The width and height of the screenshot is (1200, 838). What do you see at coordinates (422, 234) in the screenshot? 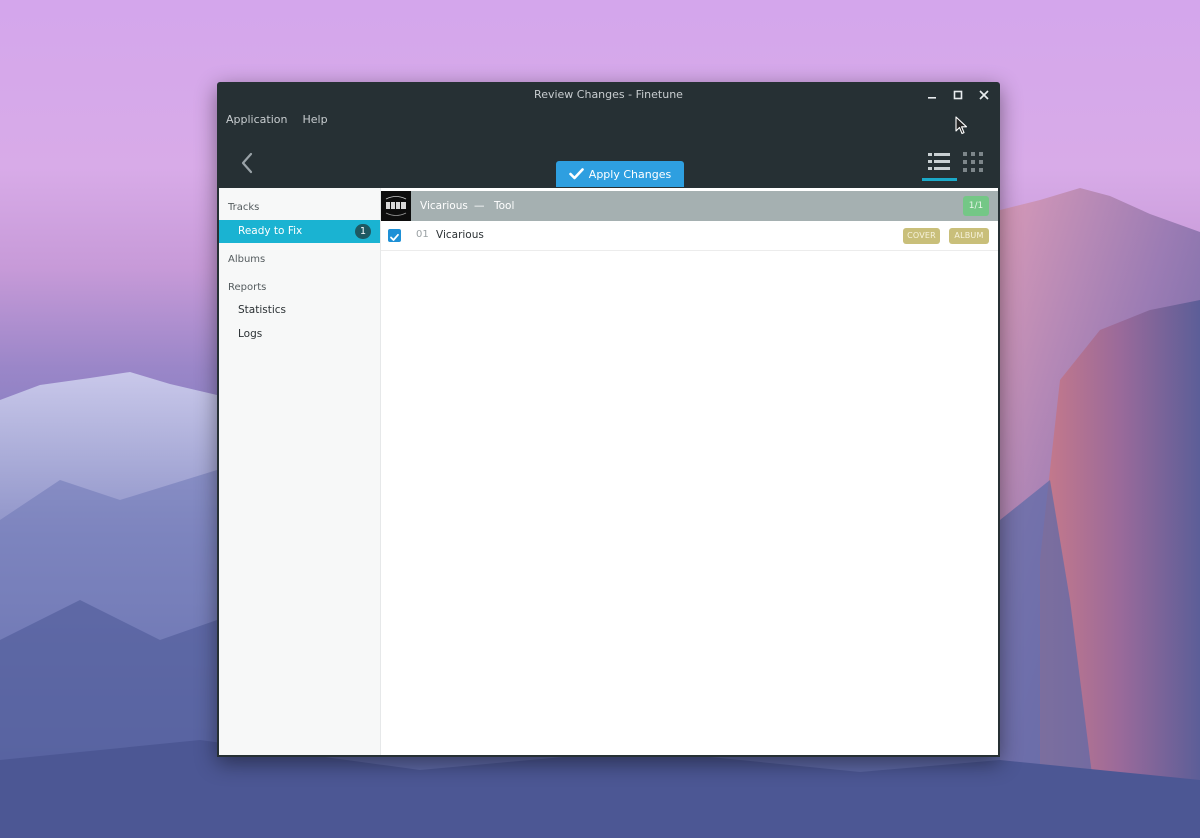
I see `track-number: 01` at bounding box center [422, 234].